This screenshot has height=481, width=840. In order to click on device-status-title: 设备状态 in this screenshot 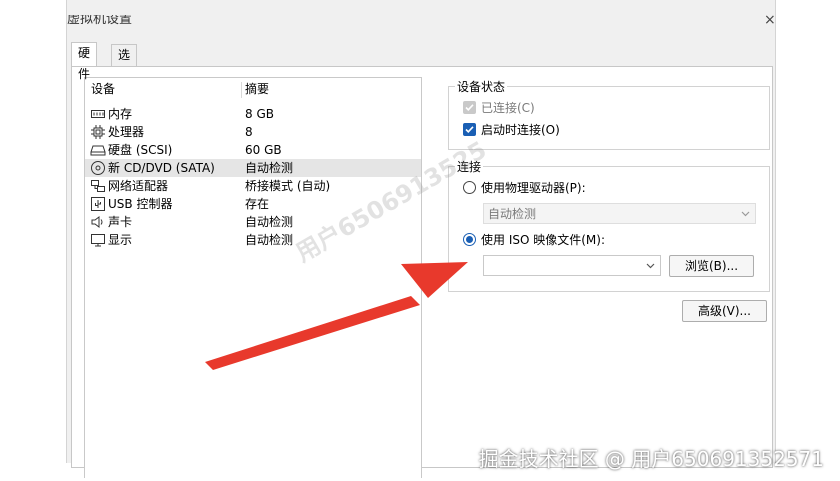, I will do `click(481, 86)`.